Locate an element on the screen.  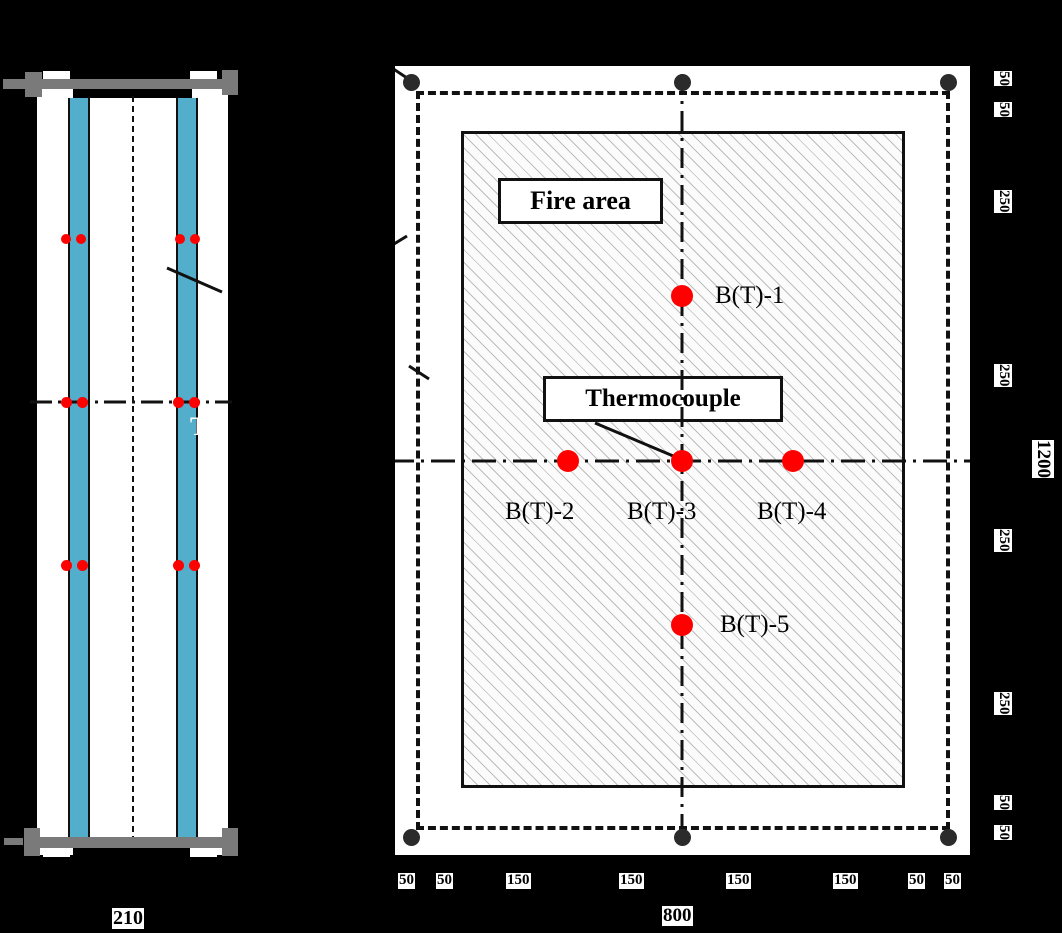
label-B: B is located at coordinates (59, 426).